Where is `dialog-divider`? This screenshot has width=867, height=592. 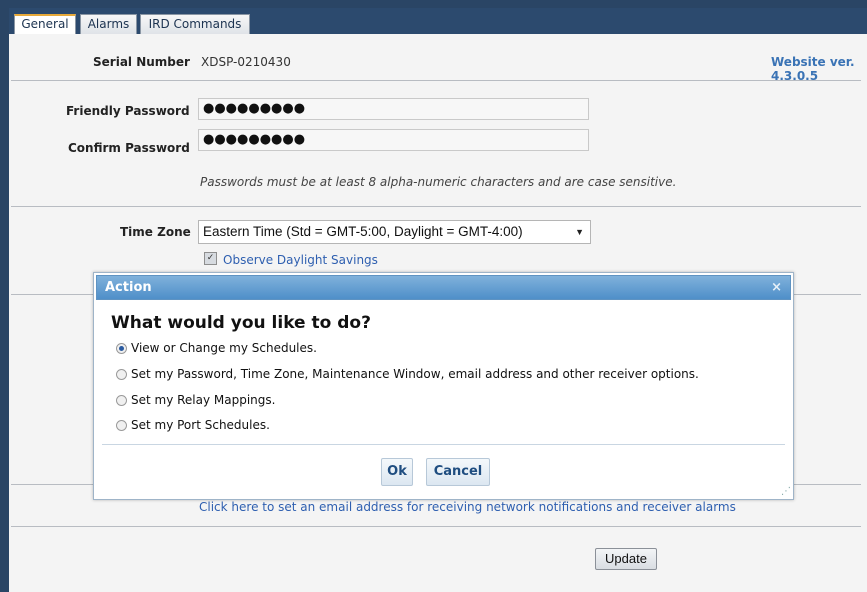 dialog-divider is located at coordinates (443, 444).